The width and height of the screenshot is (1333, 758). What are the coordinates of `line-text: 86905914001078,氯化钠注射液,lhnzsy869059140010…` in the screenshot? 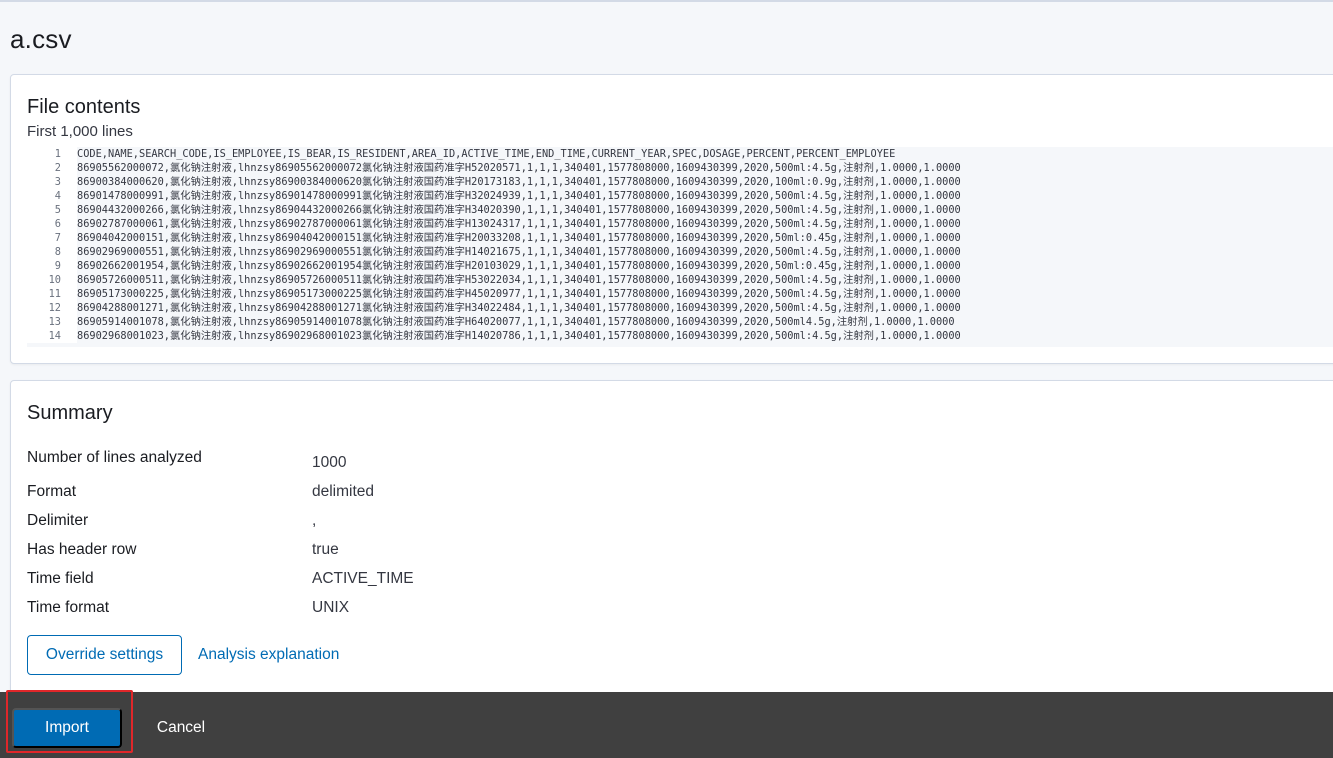 It's located at (516, 322).